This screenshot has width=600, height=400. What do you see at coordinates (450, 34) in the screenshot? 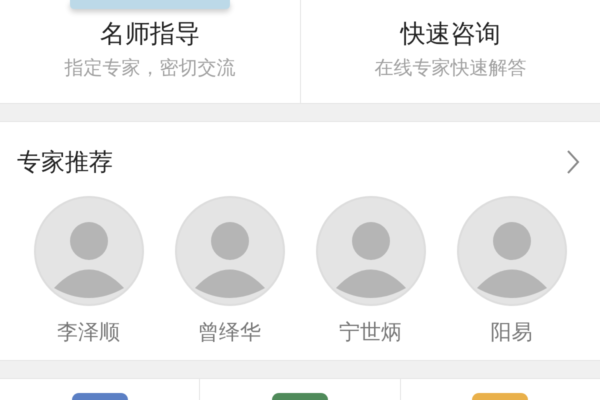
I see `service-title: 快速咨询` at bounding box center [450, 34].